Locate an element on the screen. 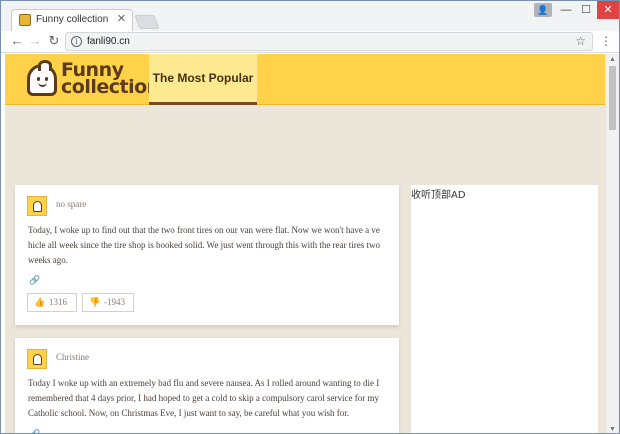  upvote-button: 👍 1316 is located at coordinates (52, 302).